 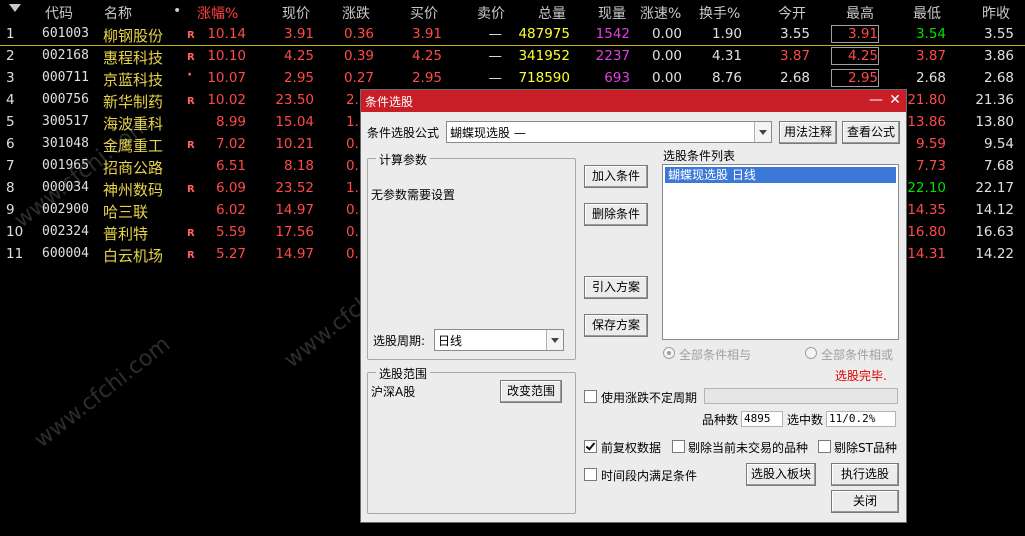 I want to click on irregular-period-checkbox, so click(x=590, y=396).